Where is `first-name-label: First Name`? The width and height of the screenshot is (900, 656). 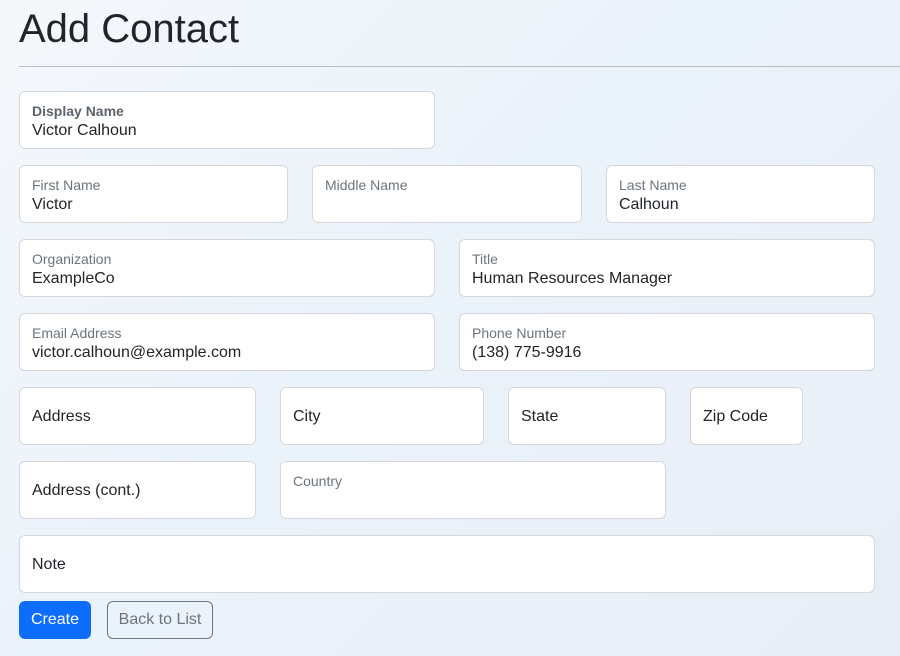
first-name-label: First Name is located at coordinates (66, 185).